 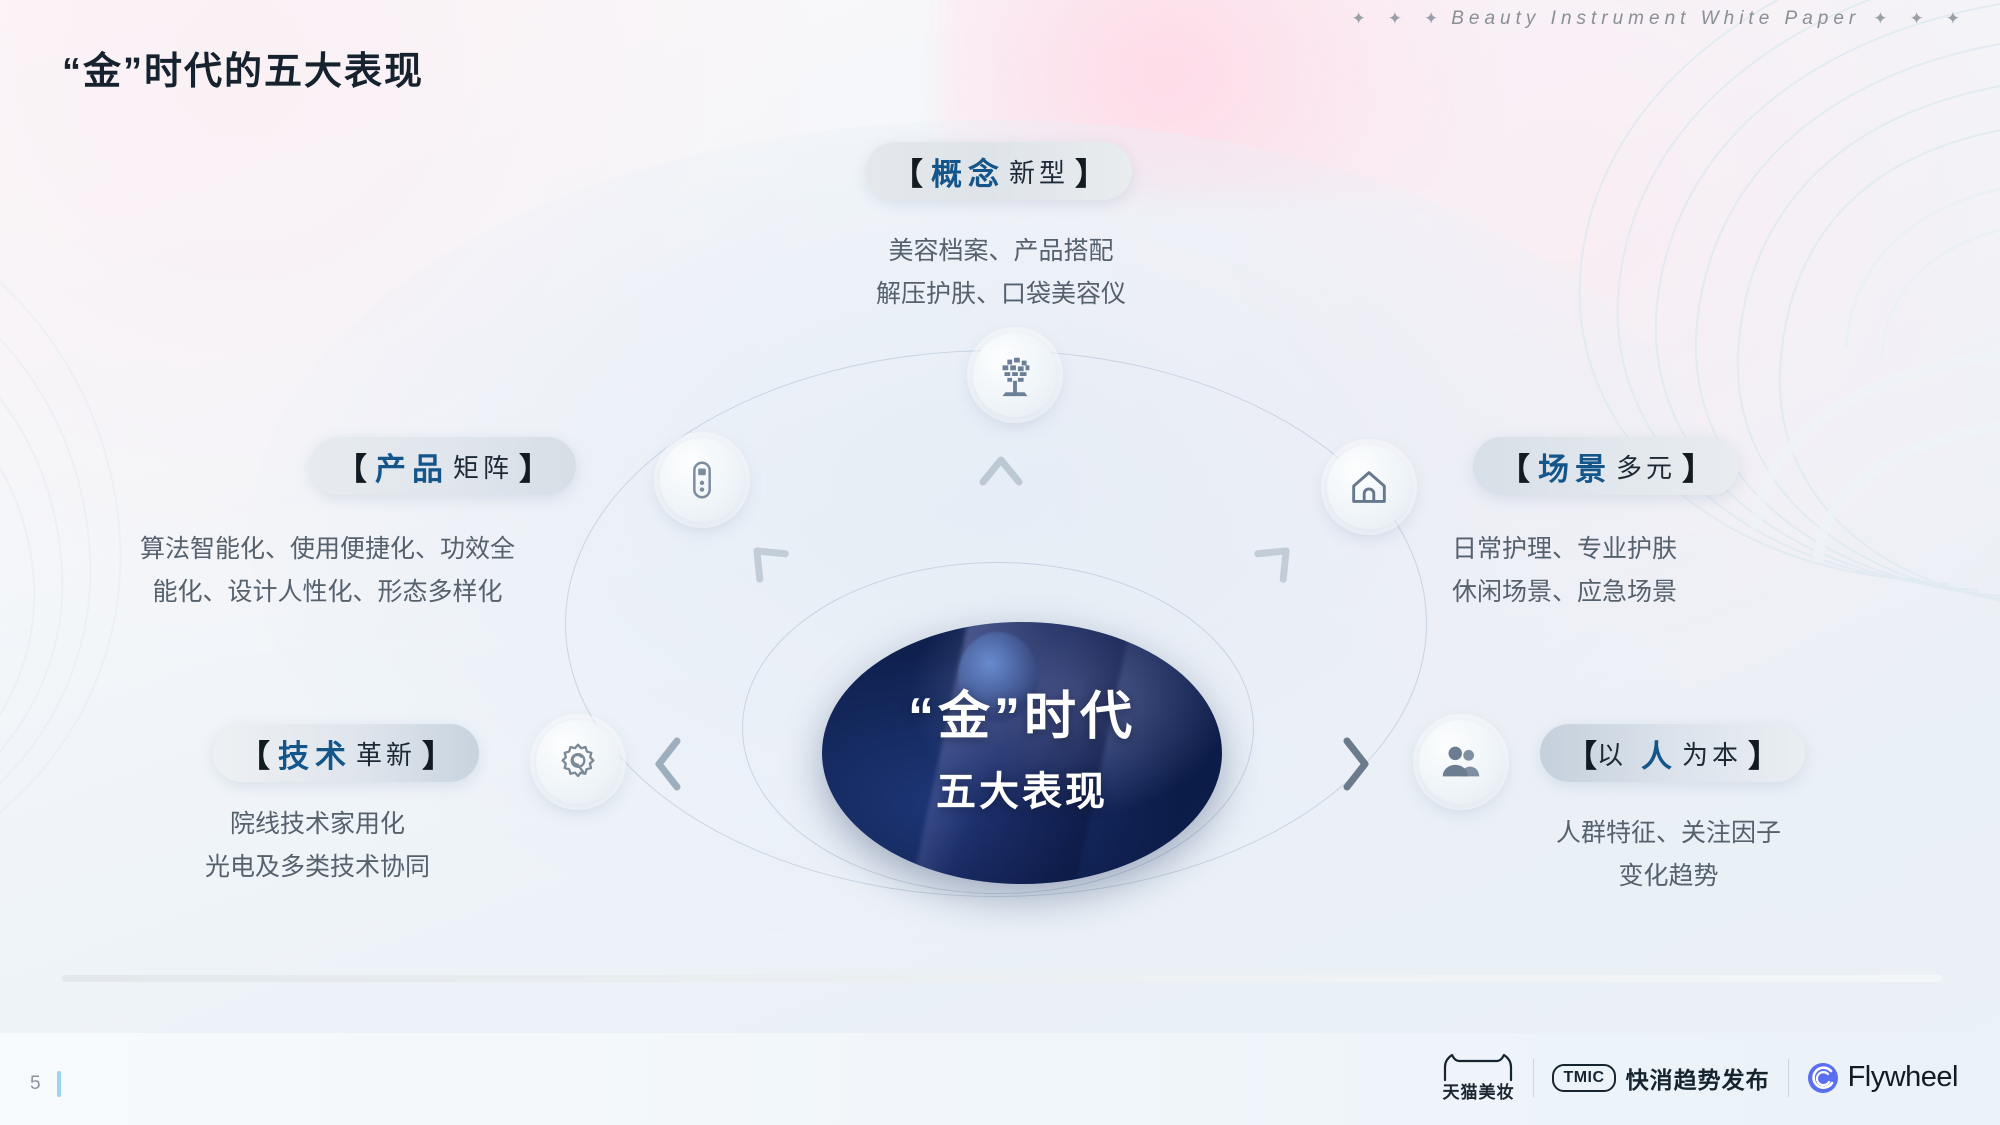 I want to click on page-title: “金”时代的五大表现, so click(x=243, y=72).